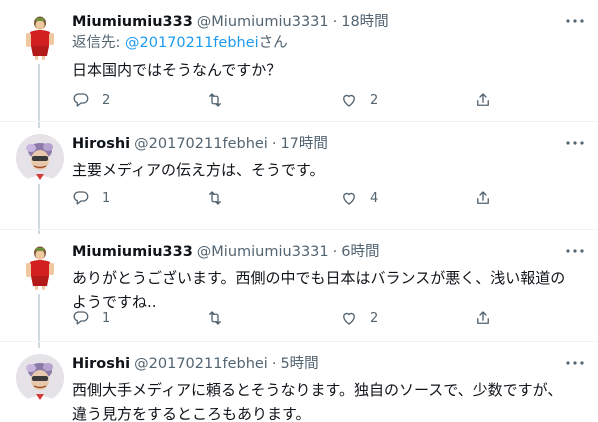 This screenshot has width=598, height=422. I want to click on replying-to-suffix: さん, so click(273, 43).